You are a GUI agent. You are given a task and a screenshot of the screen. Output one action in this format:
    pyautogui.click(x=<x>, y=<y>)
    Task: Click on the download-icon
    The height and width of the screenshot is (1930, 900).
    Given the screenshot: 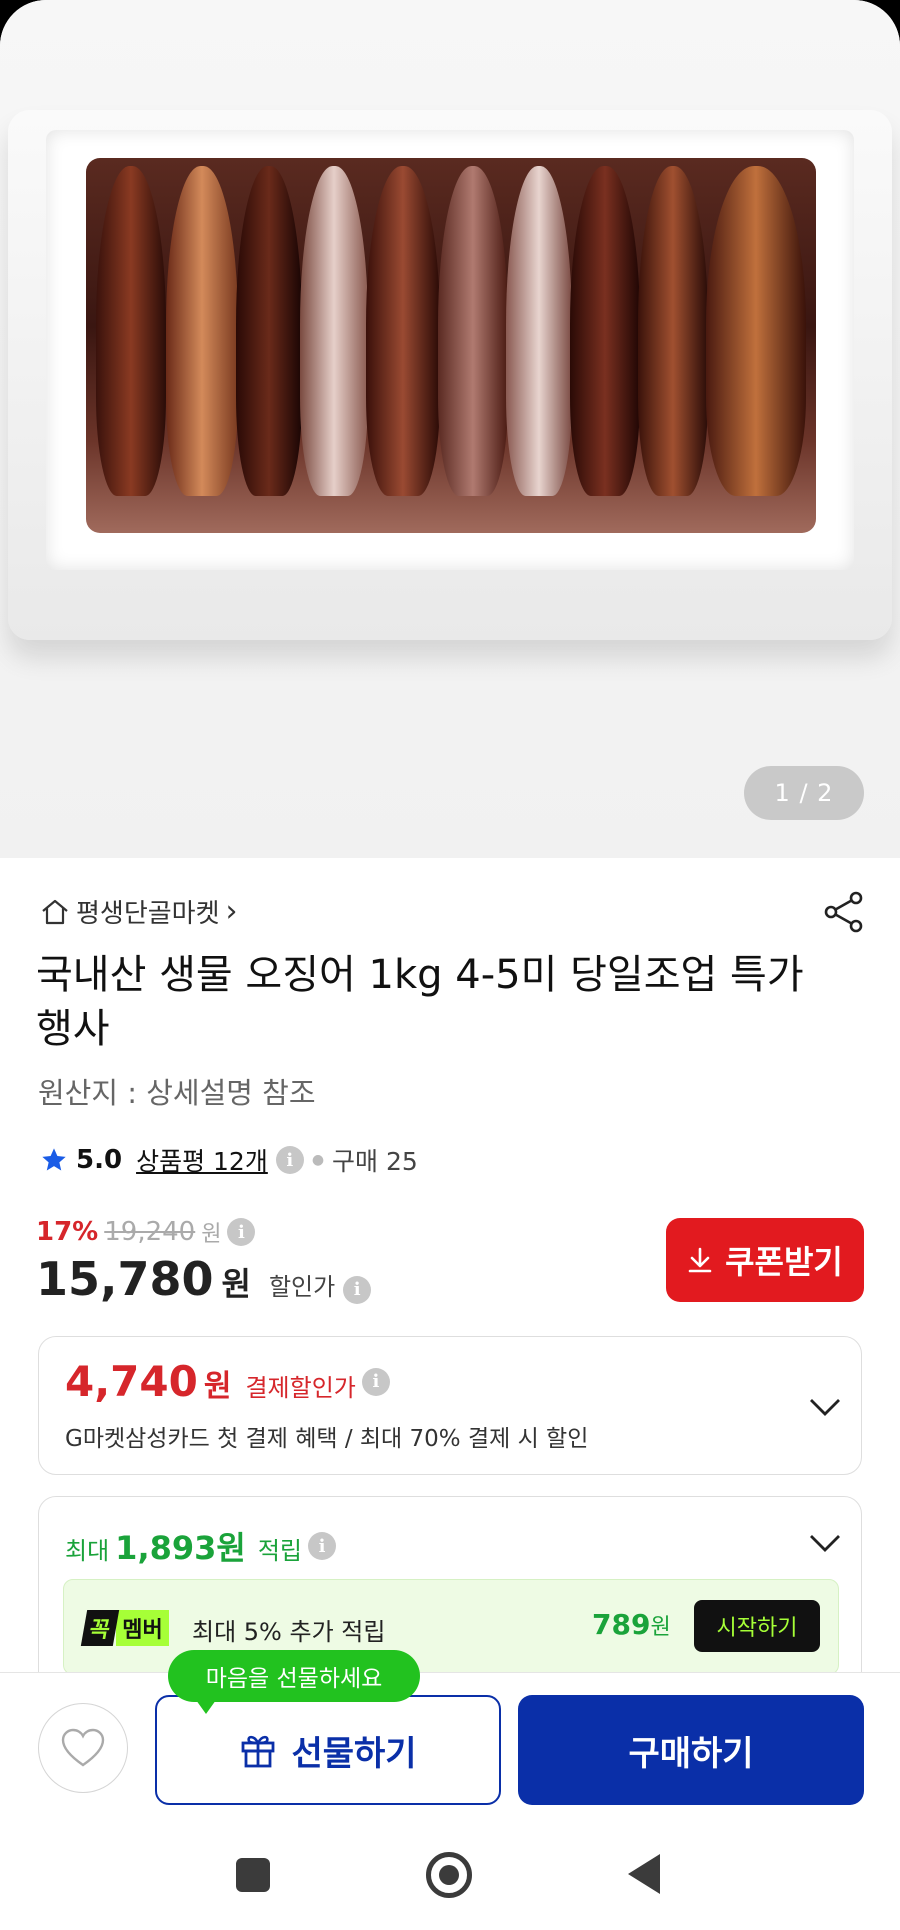 What is the action you would take?
    pyautogui.click(x=700, y=1260)
    